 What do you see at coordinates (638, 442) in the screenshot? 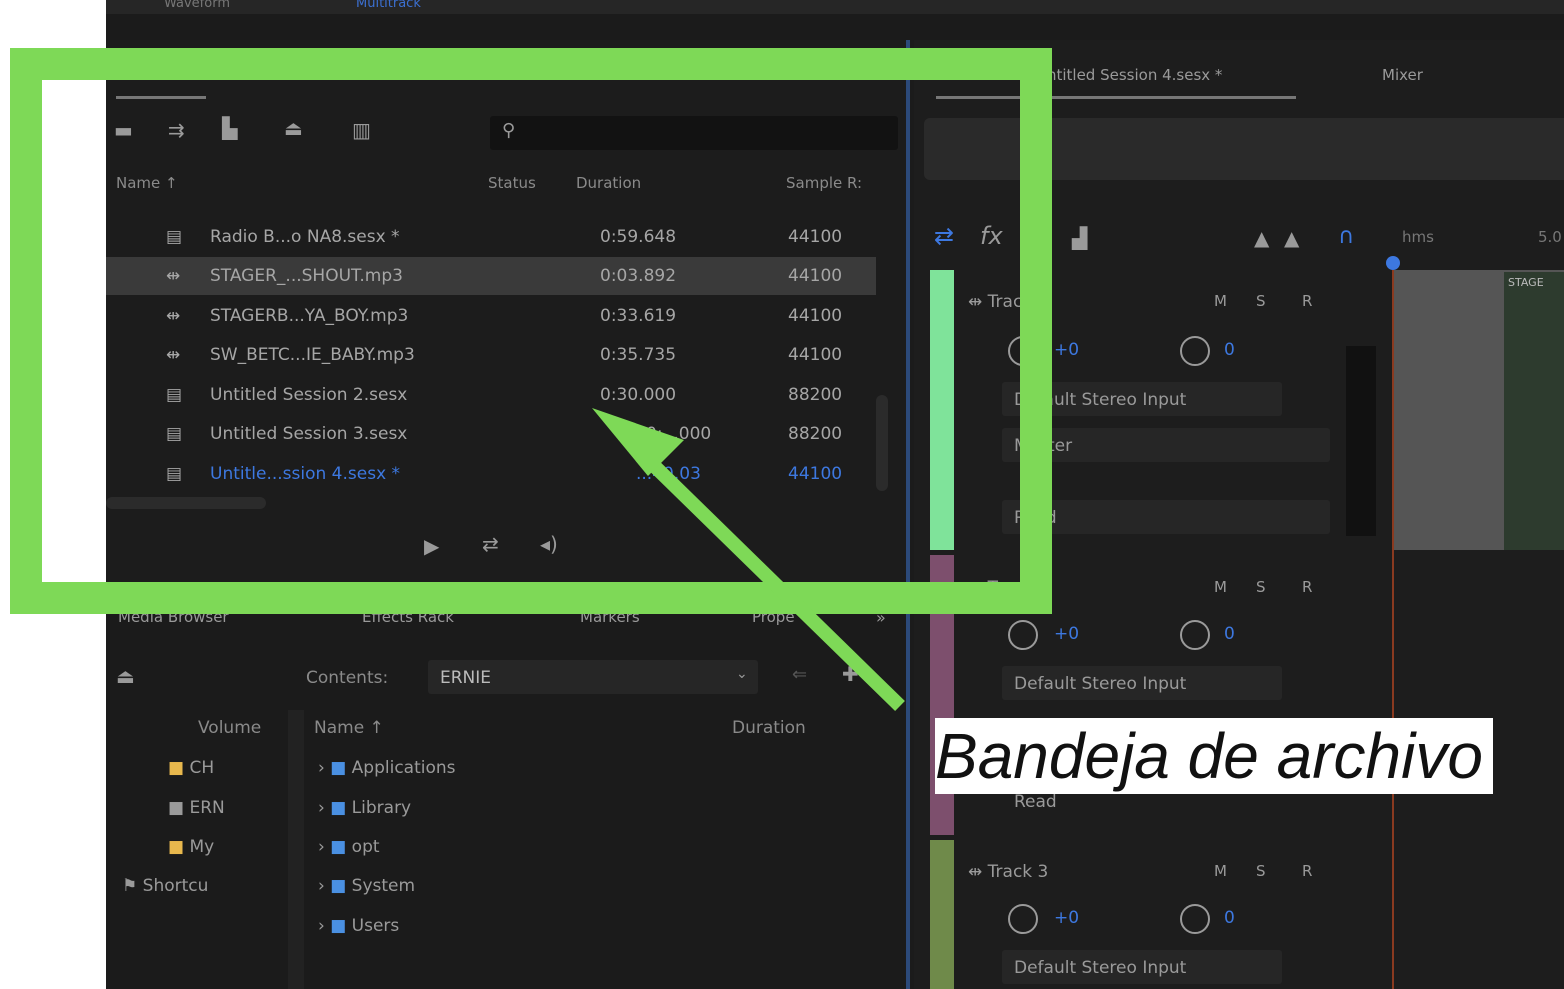
I see `arrow-head` at bounding box center [638, 442].